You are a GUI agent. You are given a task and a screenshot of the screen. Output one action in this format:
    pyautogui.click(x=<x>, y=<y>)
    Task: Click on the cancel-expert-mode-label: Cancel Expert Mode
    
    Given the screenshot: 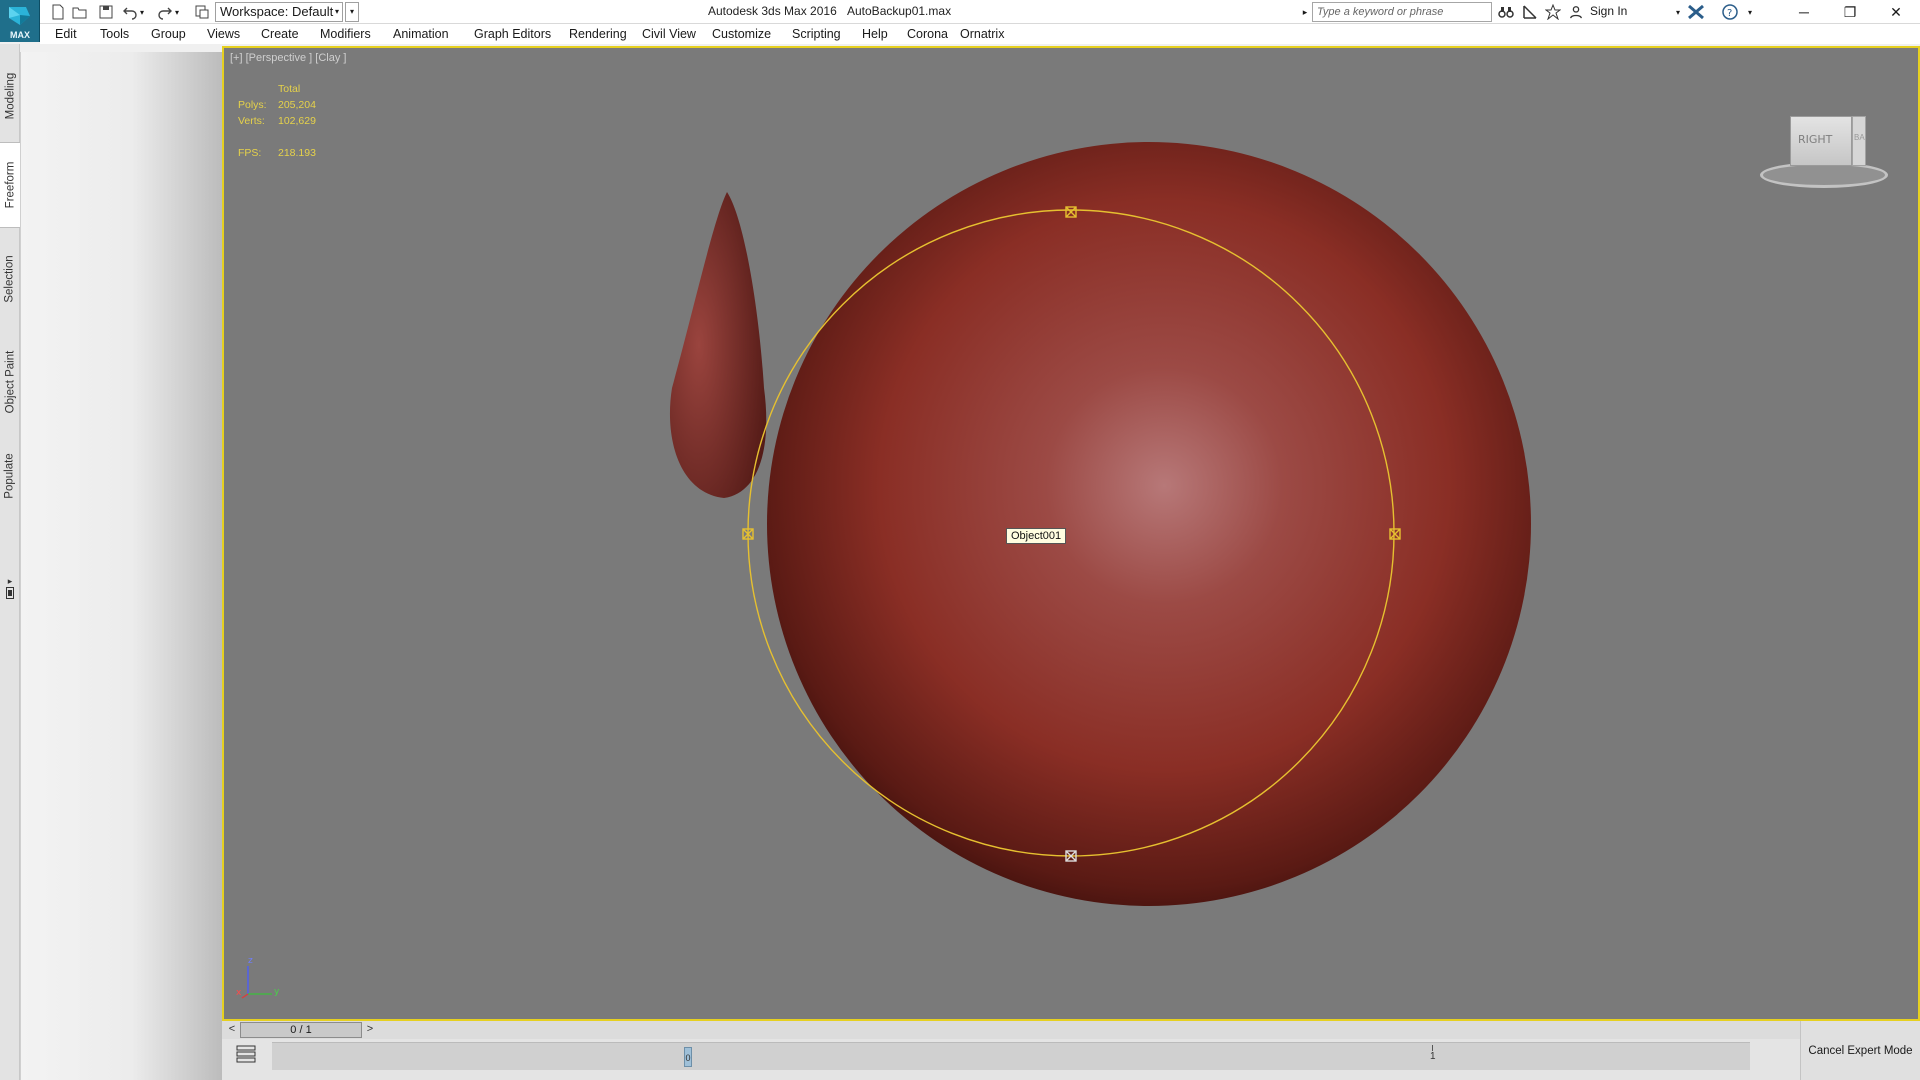 What is the action you would take?
    pyautogui.click(x=1860, y=1050)
    